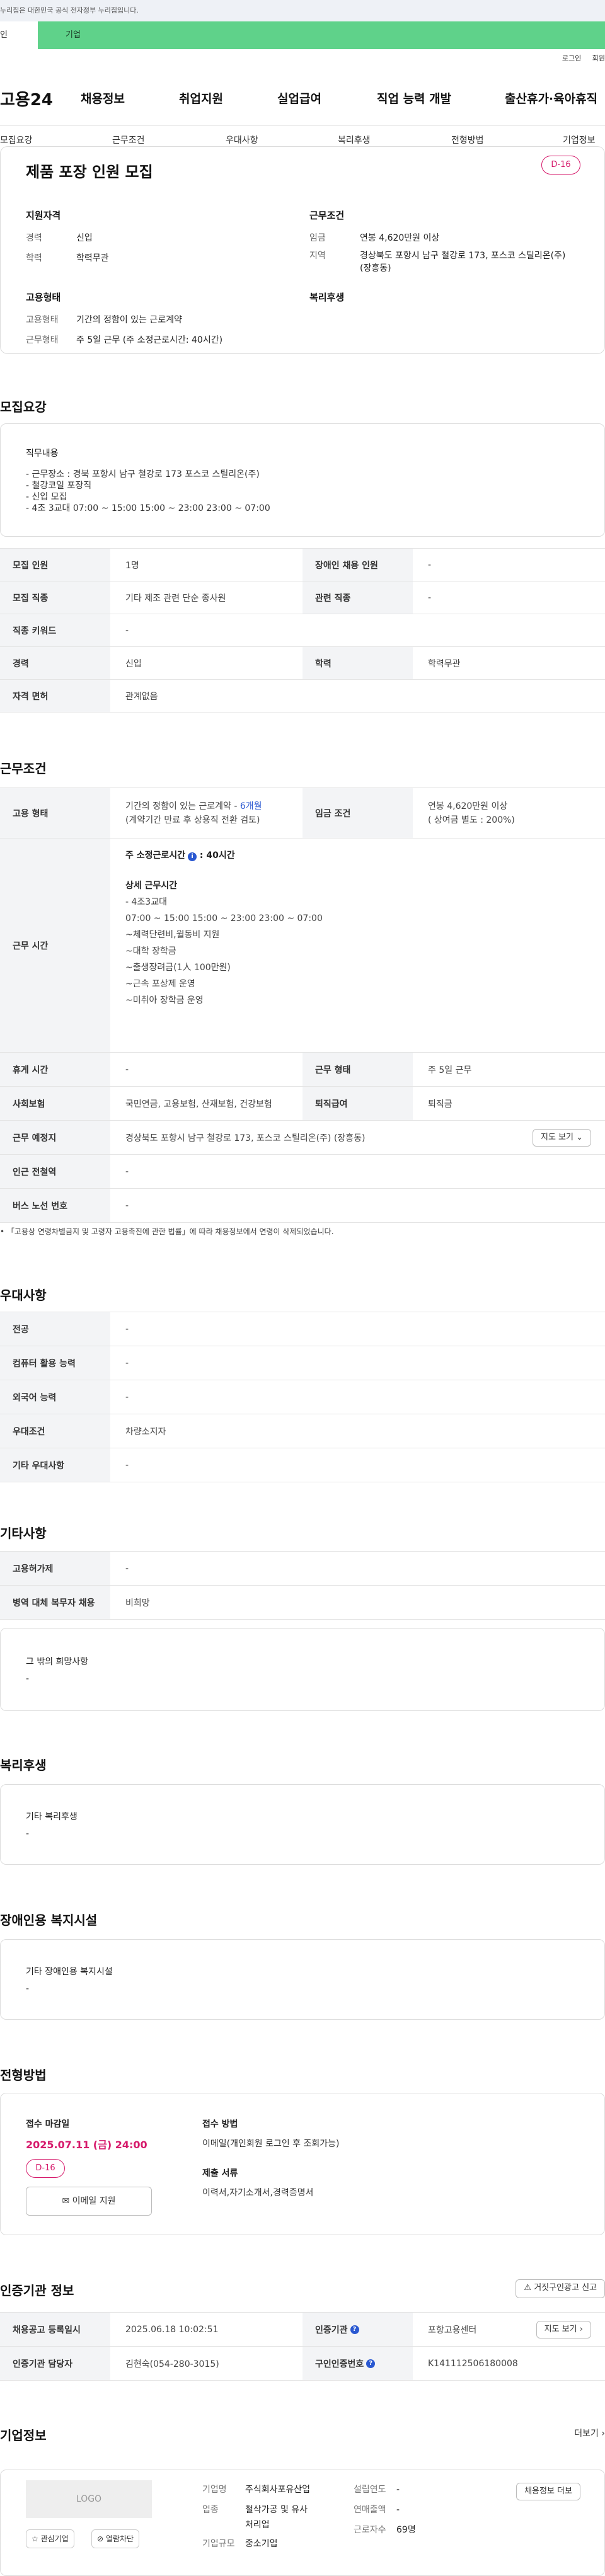 The height and width of the screenshot is (2576, 605). Describe the element at coordinates (551, 97) in the screenshot. I see `nav-parental-leave: 출산휴가·육아휴직` at that location.